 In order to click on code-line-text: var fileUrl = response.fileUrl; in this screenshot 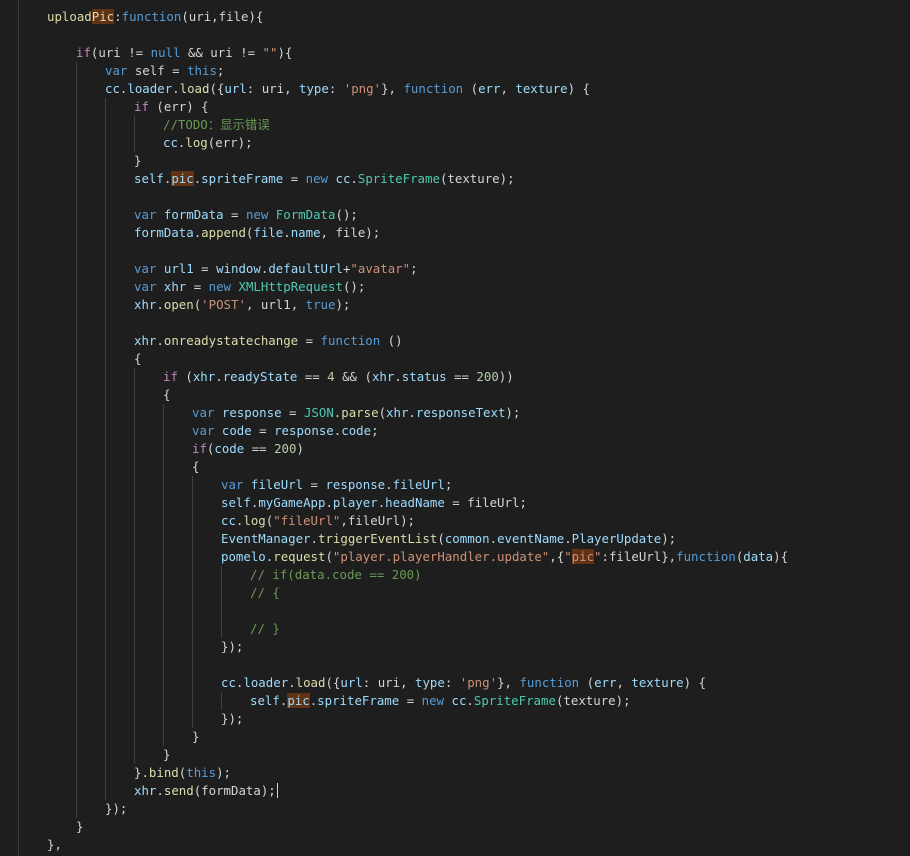, I will do `click(336, 485)`.